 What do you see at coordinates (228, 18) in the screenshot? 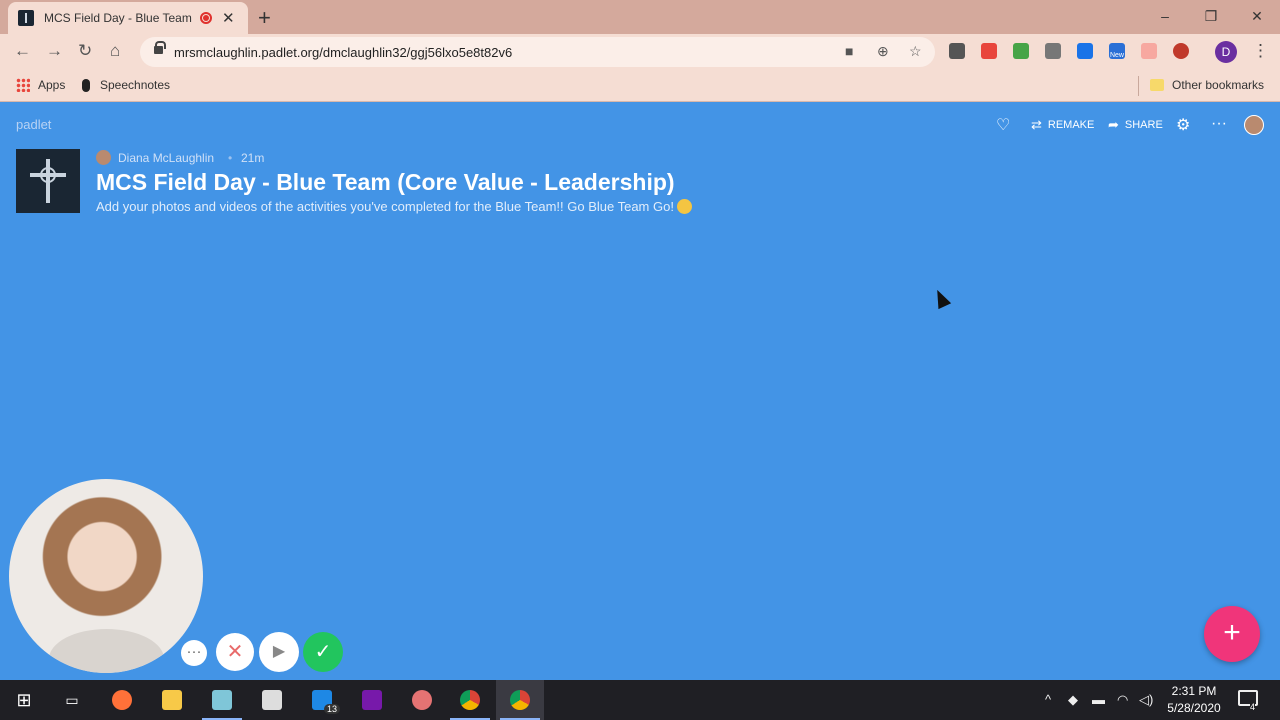
I see `tab-close-icon: ✕` at bounding box center [228, 18].